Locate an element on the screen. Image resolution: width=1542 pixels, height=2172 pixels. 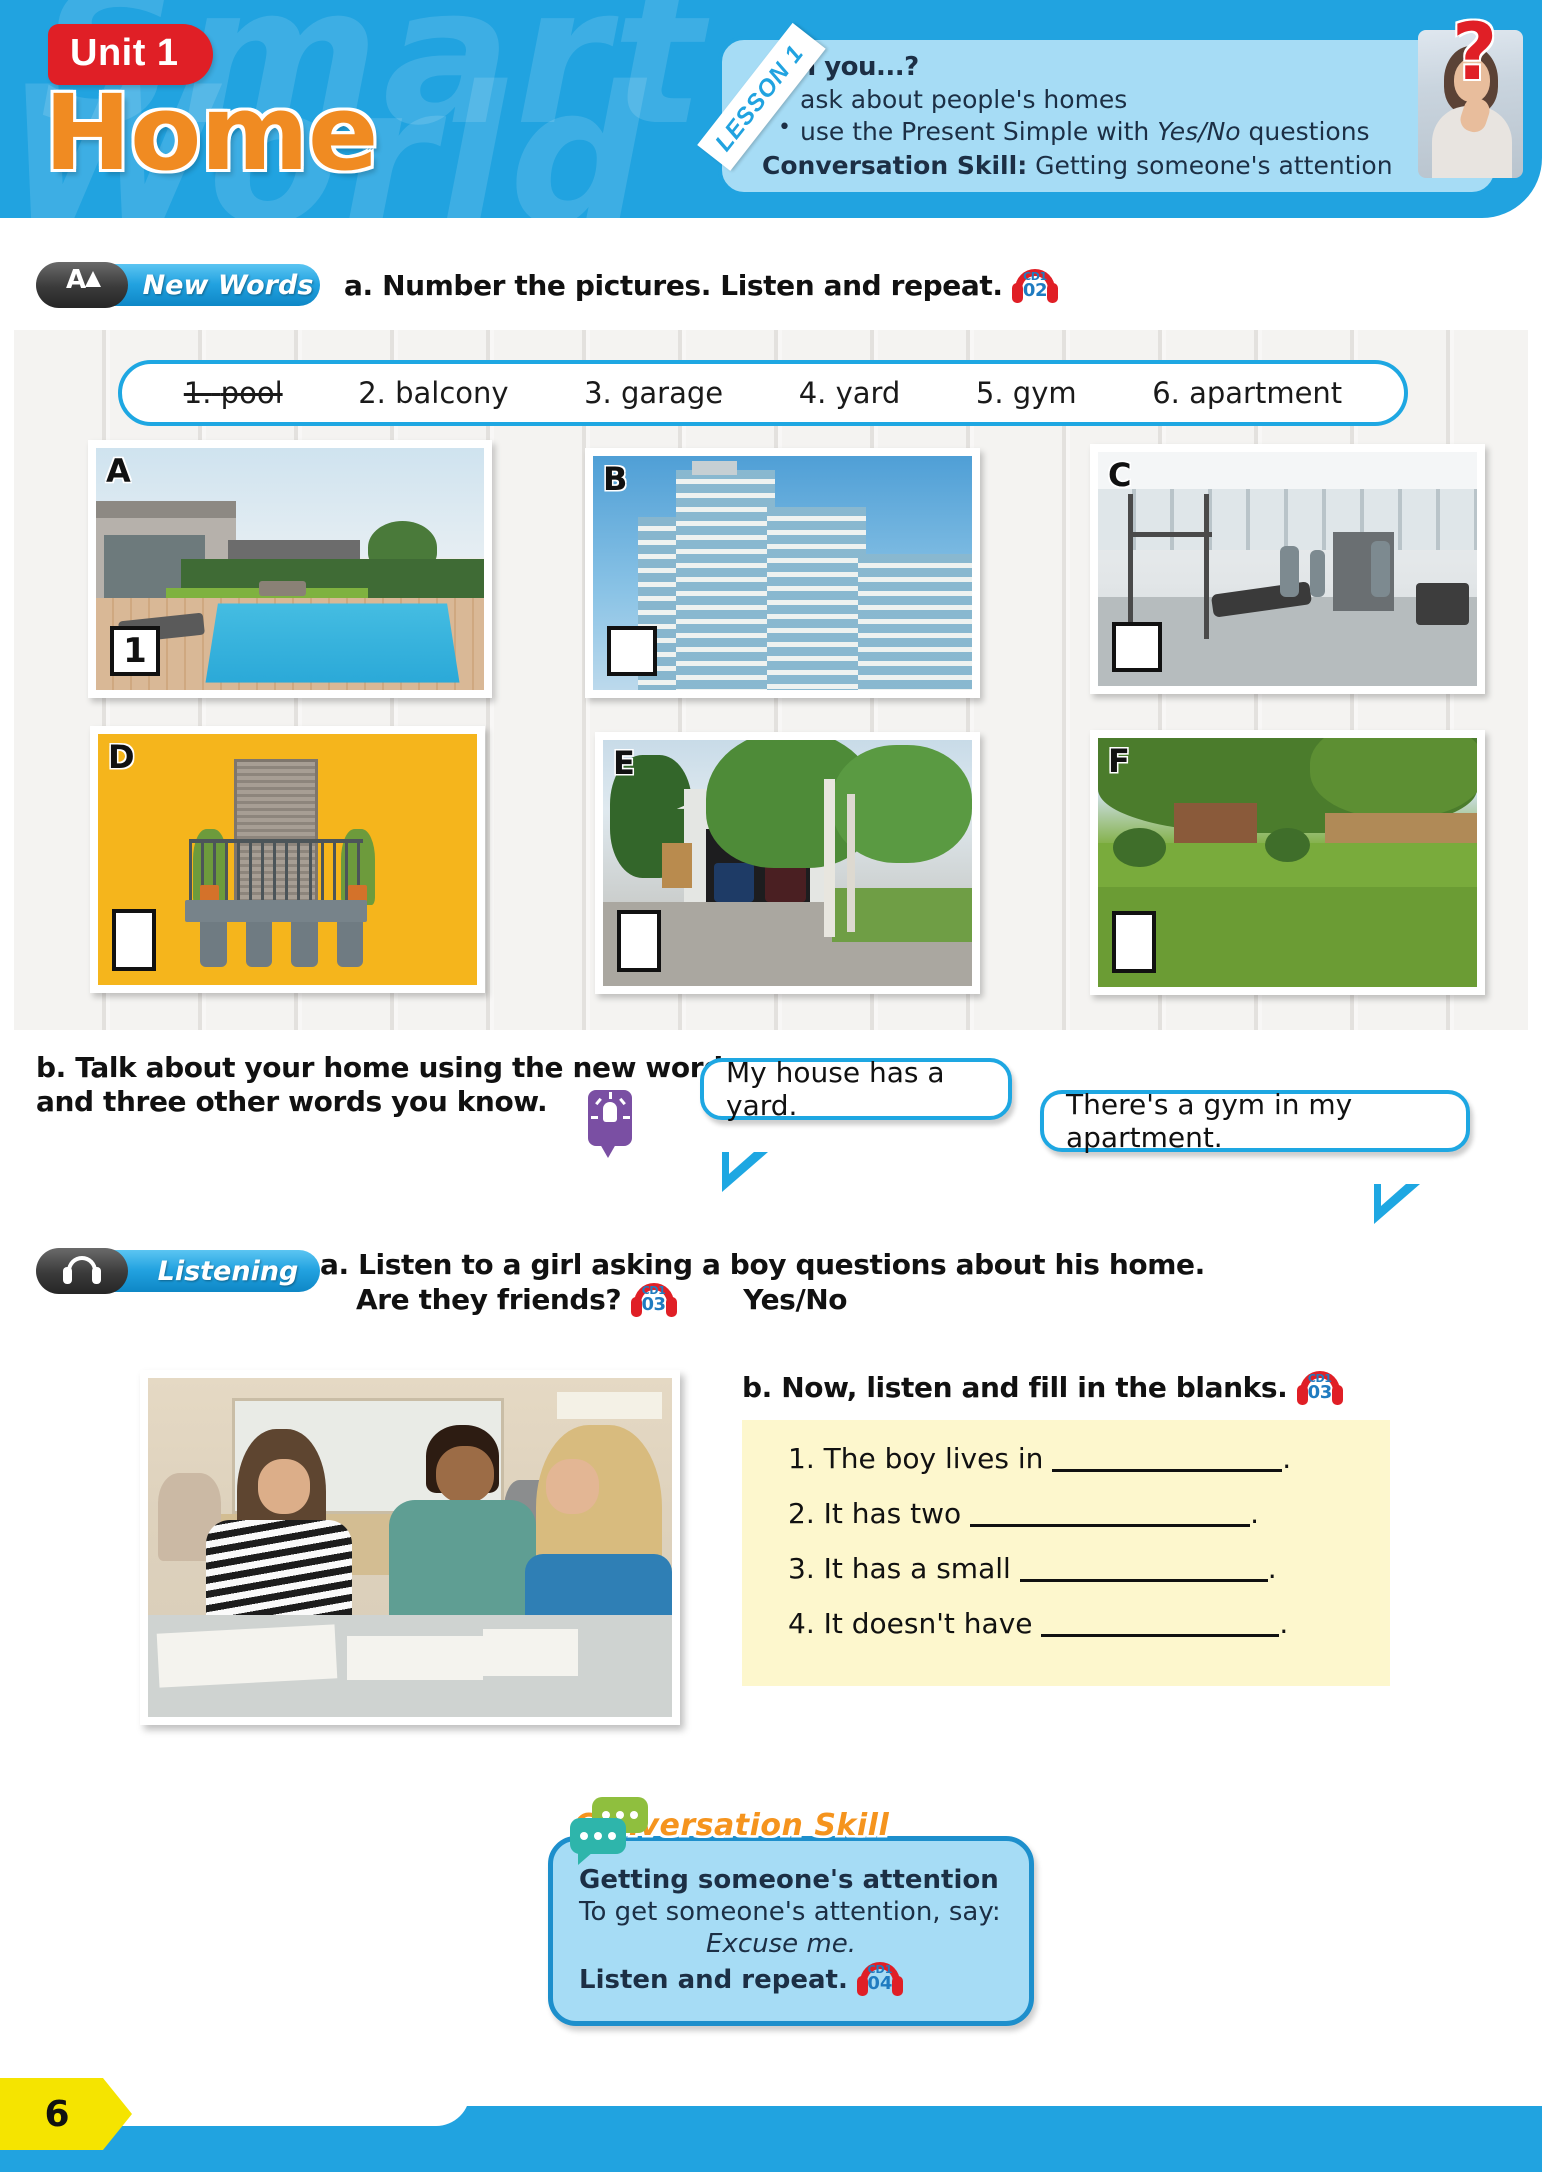
listening-badge: Listening is located at coordinates (181, 1271).